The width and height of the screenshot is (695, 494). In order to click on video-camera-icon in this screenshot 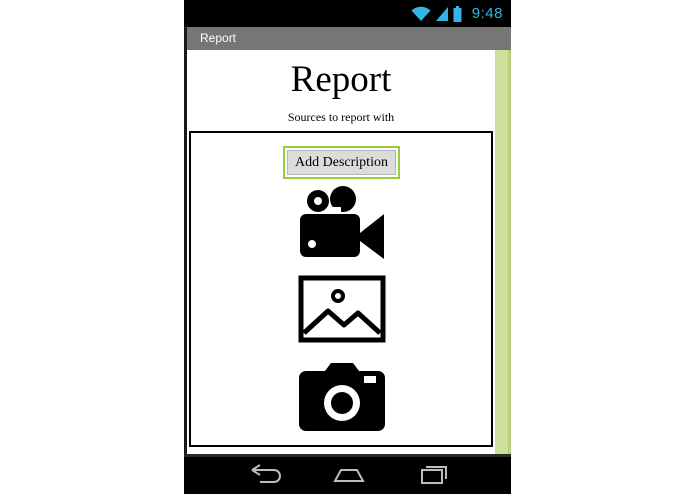, I will do `click(342, 224)`.